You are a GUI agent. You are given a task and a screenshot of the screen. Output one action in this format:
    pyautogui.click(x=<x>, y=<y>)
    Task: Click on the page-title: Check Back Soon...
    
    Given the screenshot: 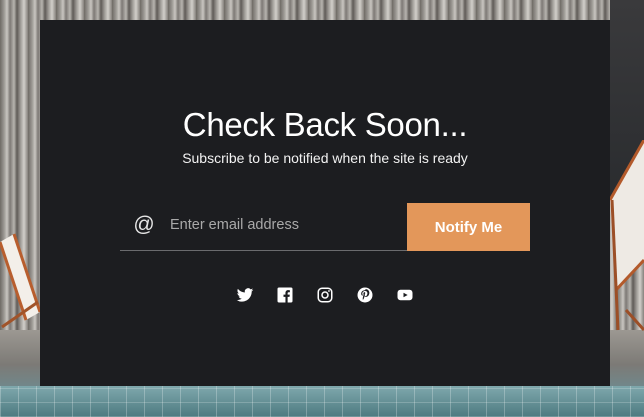 What is the action you would take?
    pyautogui.click(x=325, y=124)
    